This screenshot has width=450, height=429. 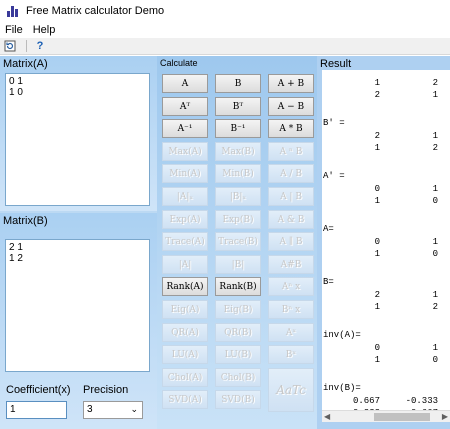 What do you see at coordinates (238, 173) in the screenshot?
I see `calc-button-4-1: Min(B)` at bounding box center [238, 173].